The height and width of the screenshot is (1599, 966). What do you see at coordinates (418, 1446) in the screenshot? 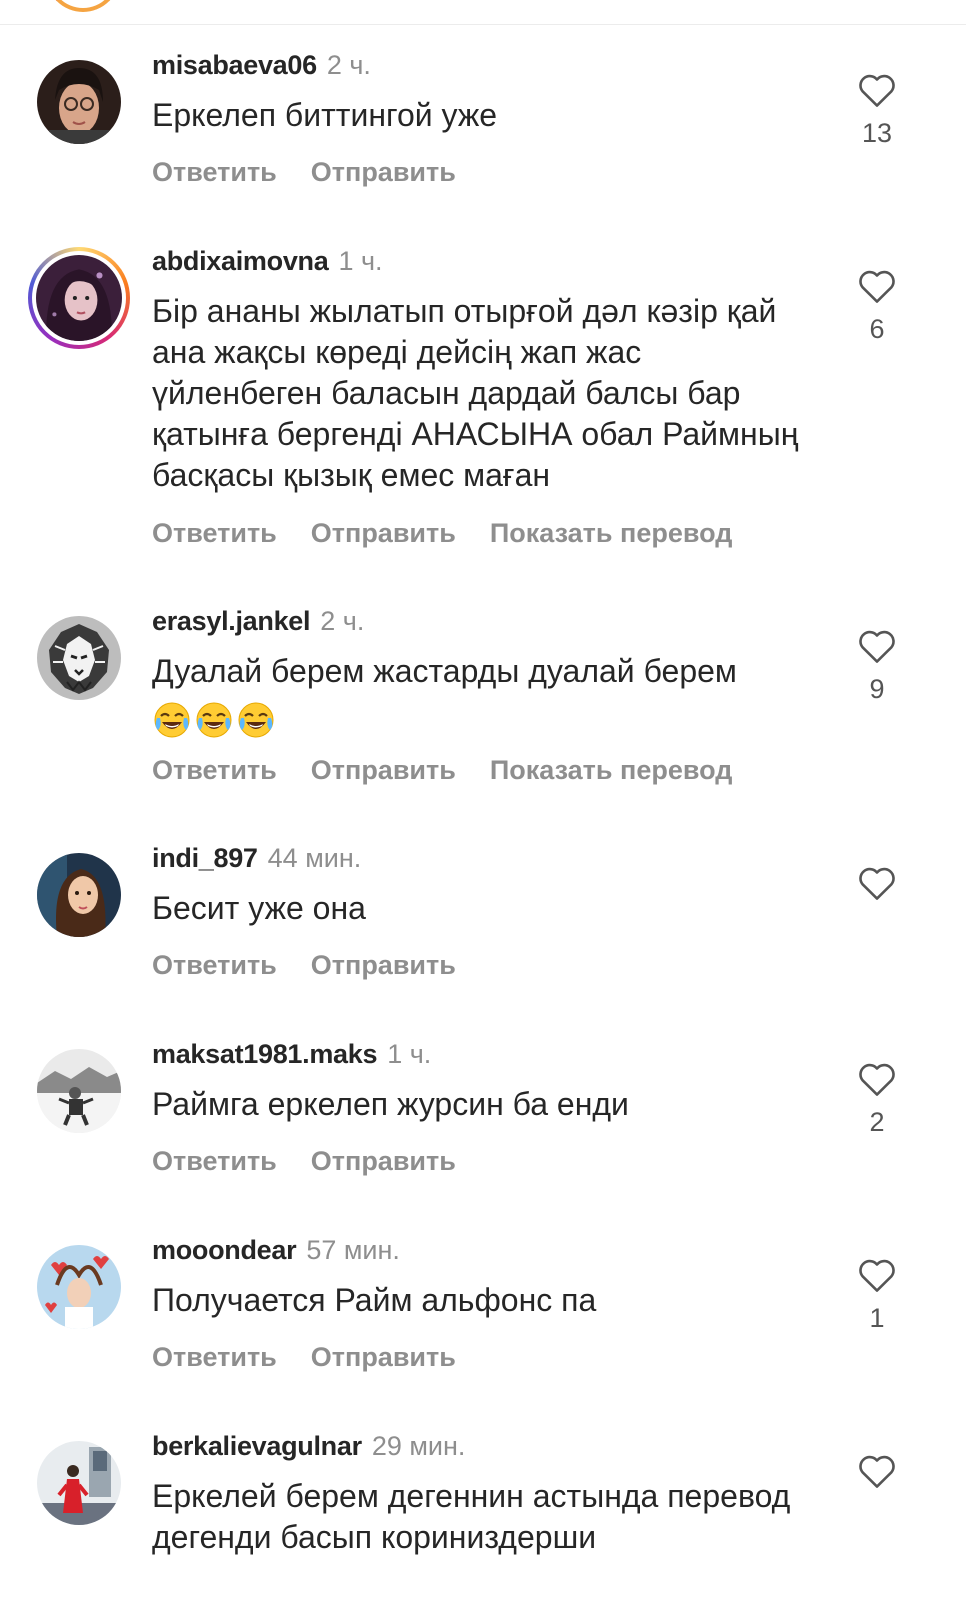
I see `timestamp: 29 мин.` at bounding box center [418, 1446].